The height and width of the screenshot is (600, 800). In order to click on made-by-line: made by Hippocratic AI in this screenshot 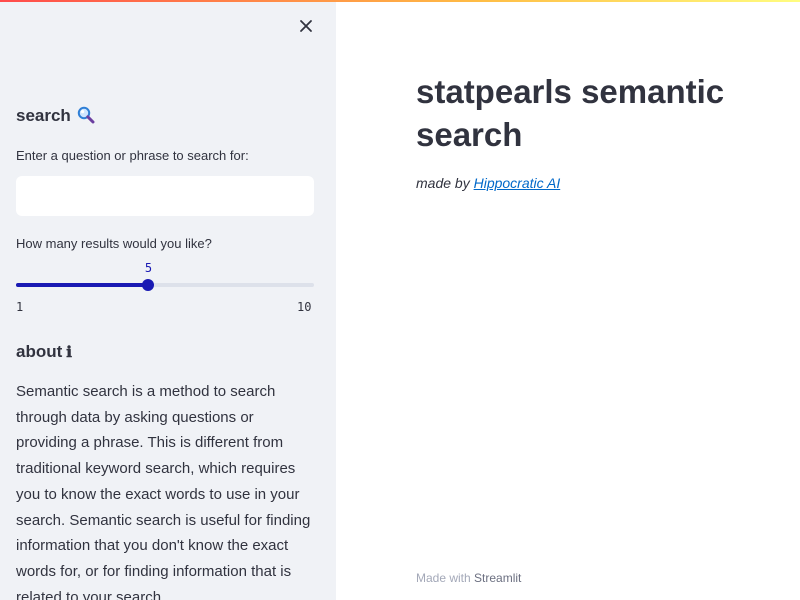, I will do `click(488, 183)`.